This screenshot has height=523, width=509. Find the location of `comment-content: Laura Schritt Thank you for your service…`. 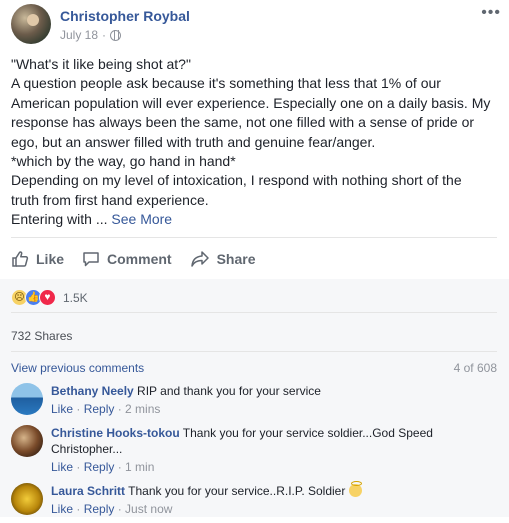

comment-content: Laura Schritt Thank you for your service… is located at coordinates (271, 490).